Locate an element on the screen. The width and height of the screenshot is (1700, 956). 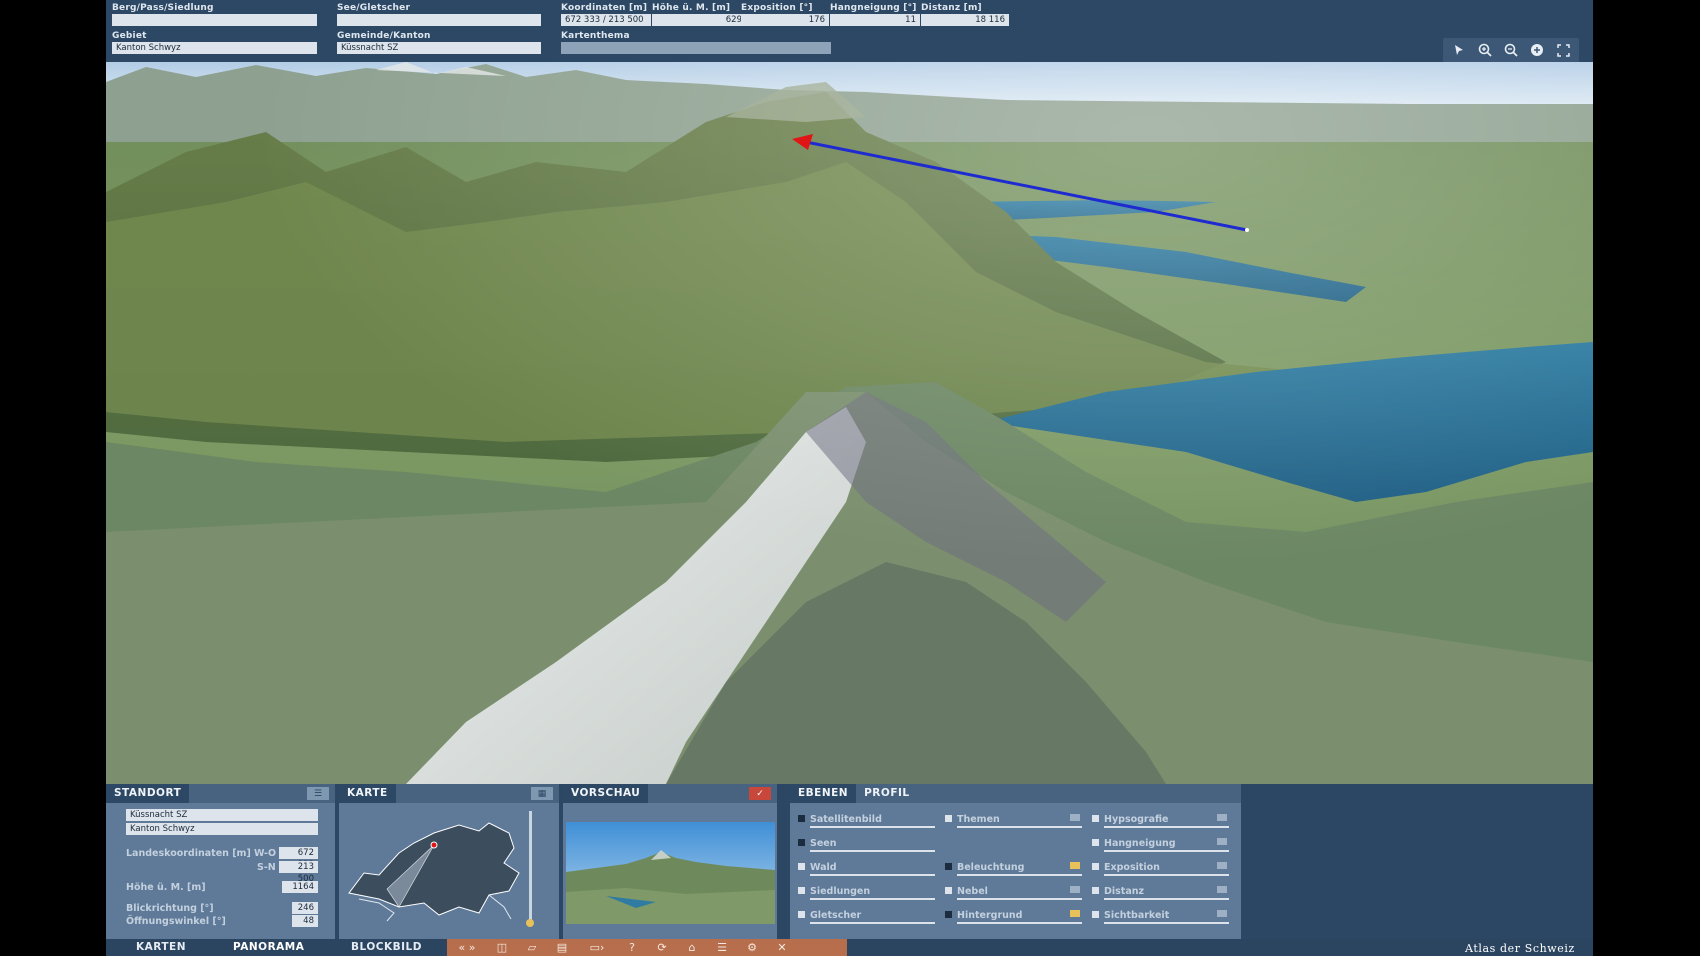
field-hangneigung: Hangneigung [°] 11 is located at coordinates (875, 14).